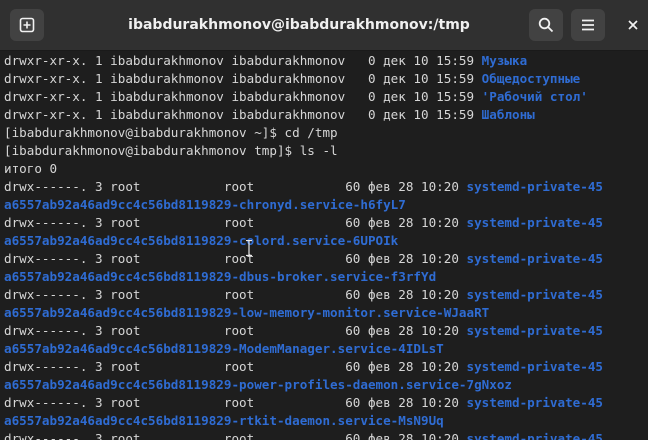 This screenshot has width=648, height=440. I want to click on search-button, so click(546, 25).